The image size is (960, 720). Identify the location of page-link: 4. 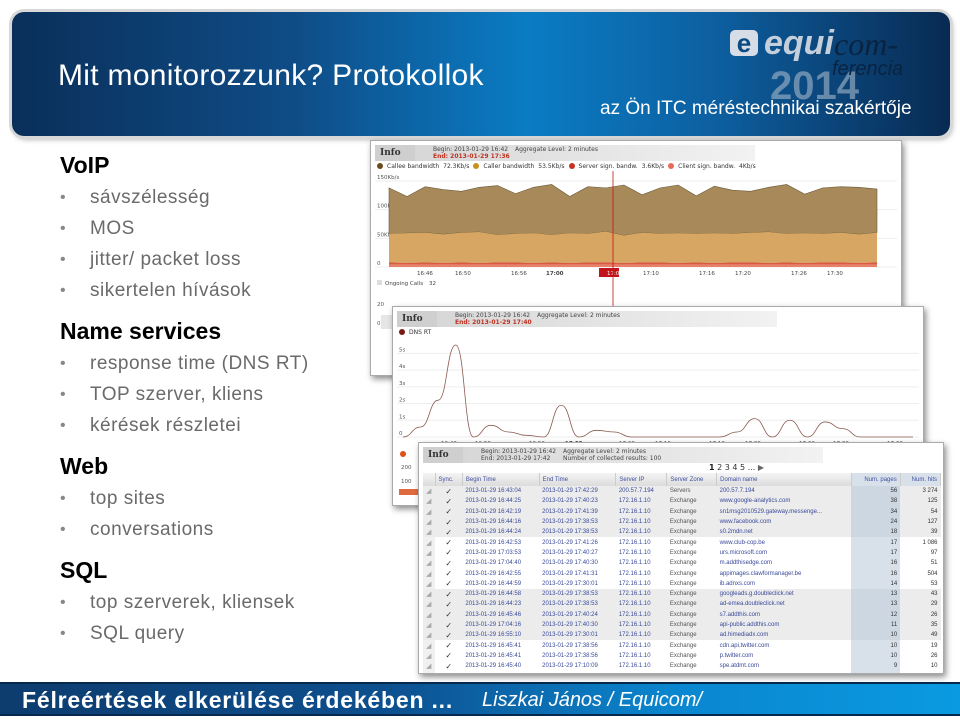
(734, 467).